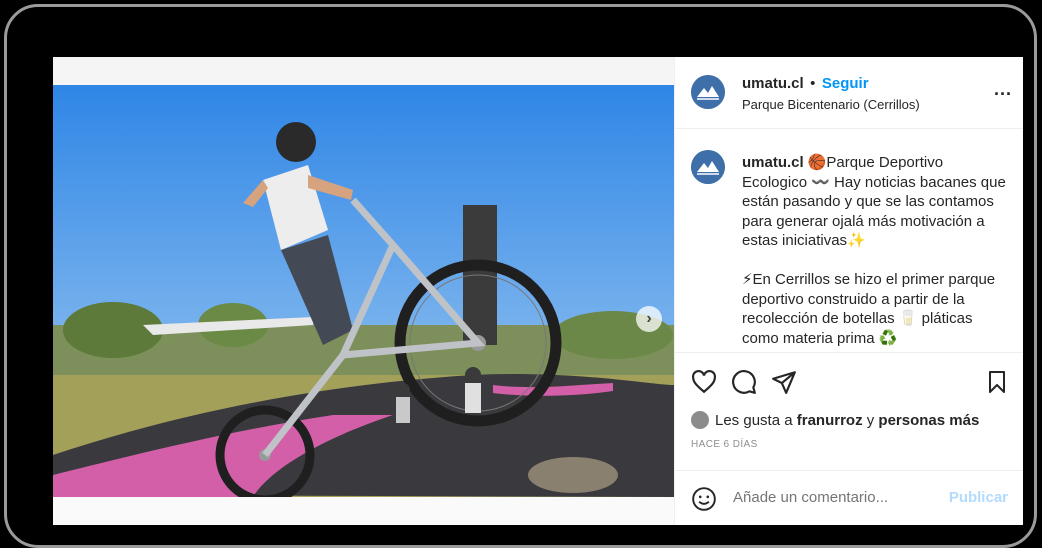 This screenshot has height=548, width=1042. Describe the element at coordinates (704, 501) in the screenshot. I see `emoji-icon` at that location.